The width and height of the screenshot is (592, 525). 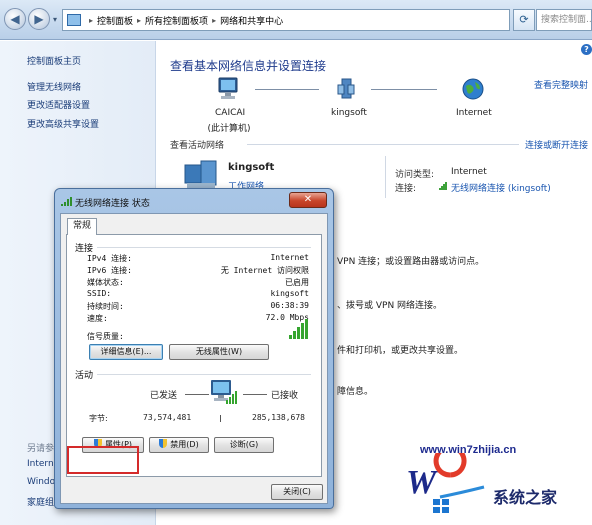 I want to click on signal-quality-label: 信号质量:, so click(x=105, y=336).